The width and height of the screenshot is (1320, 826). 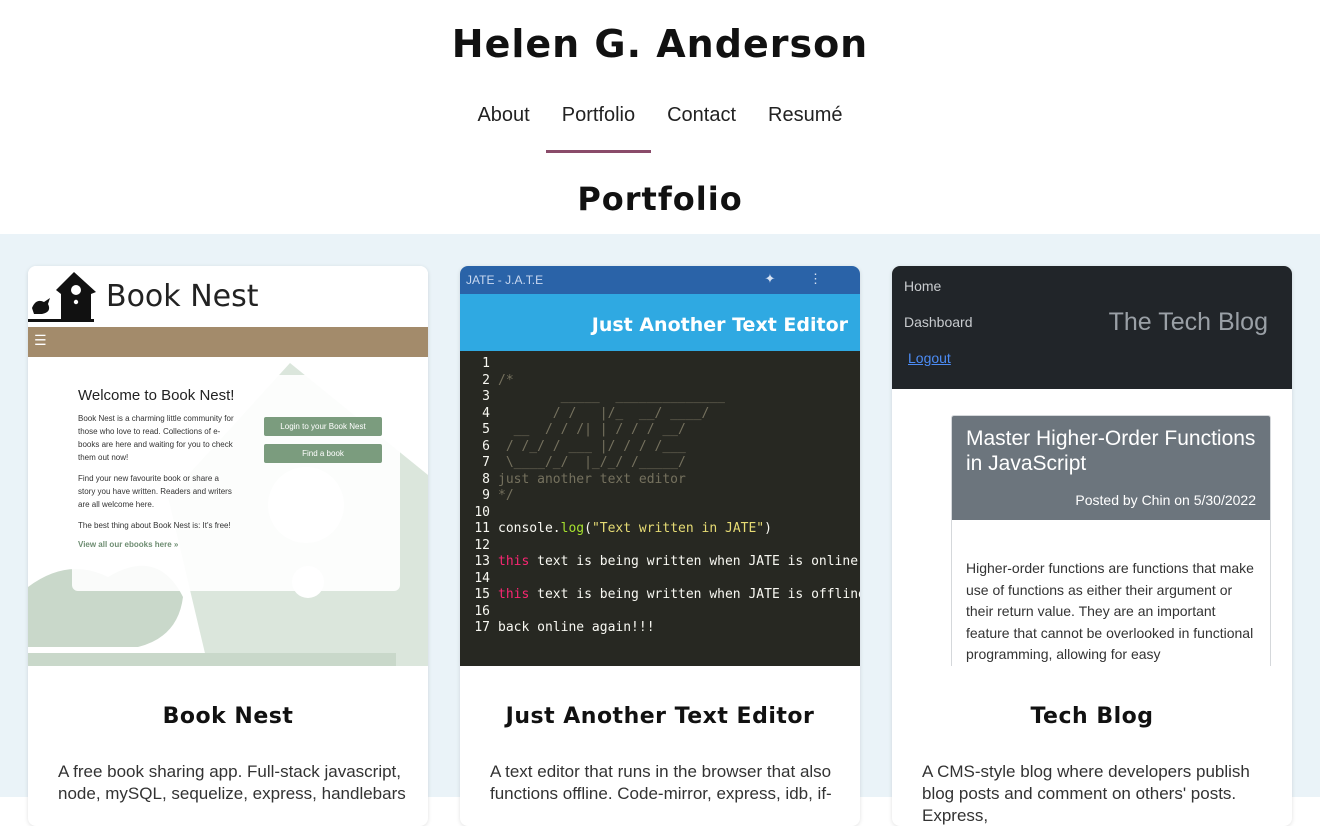 I want to click on line-number: 5, so click(x=486, y=429).